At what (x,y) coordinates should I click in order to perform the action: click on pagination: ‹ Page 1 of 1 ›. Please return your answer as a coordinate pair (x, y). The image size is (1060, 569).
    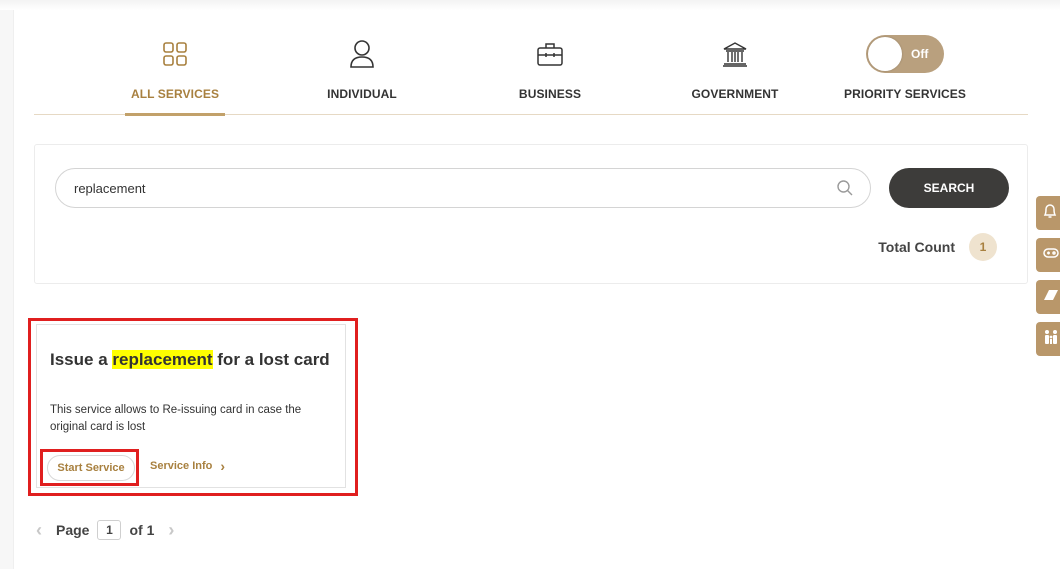
    Looking at the image, I should click on (105, 530).